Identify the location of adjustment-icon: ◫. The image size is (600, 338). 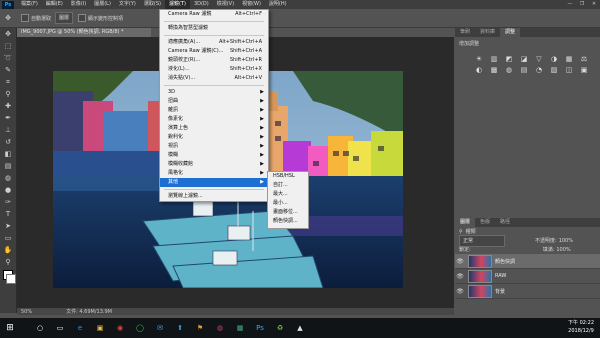
(569, 69).